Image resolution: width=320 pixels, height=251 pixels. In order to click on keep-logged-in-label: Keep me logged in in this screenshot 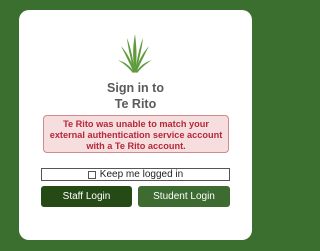, I will do `click(141, 174)`.